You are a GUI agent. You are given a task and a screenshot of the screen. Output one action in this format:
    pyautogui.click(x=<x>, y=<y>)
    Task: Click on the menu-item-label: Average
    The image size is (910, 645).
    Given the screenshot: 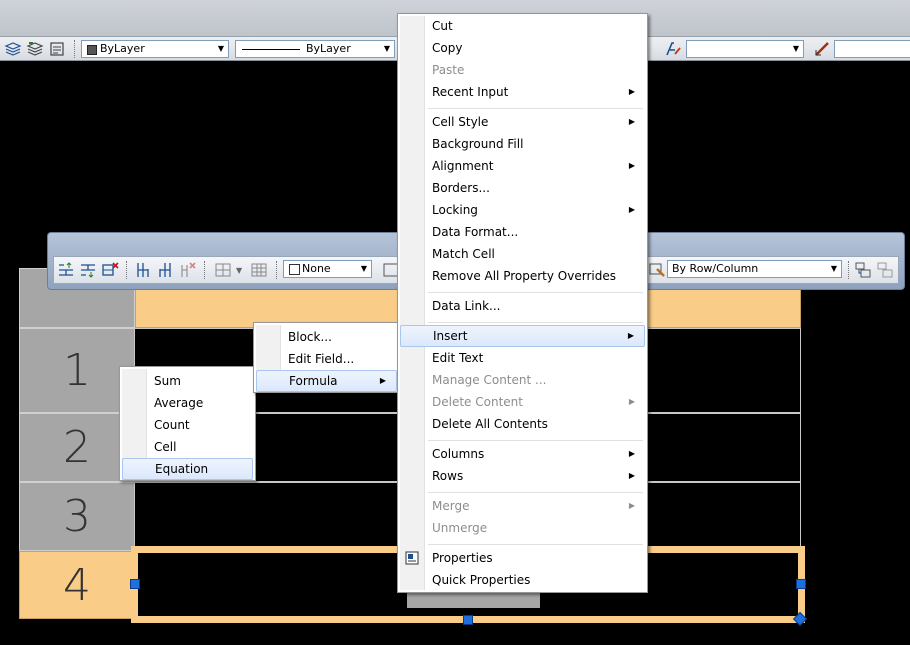 What is the action you would take?
    pyautogui.click(x=179, y=403)
    